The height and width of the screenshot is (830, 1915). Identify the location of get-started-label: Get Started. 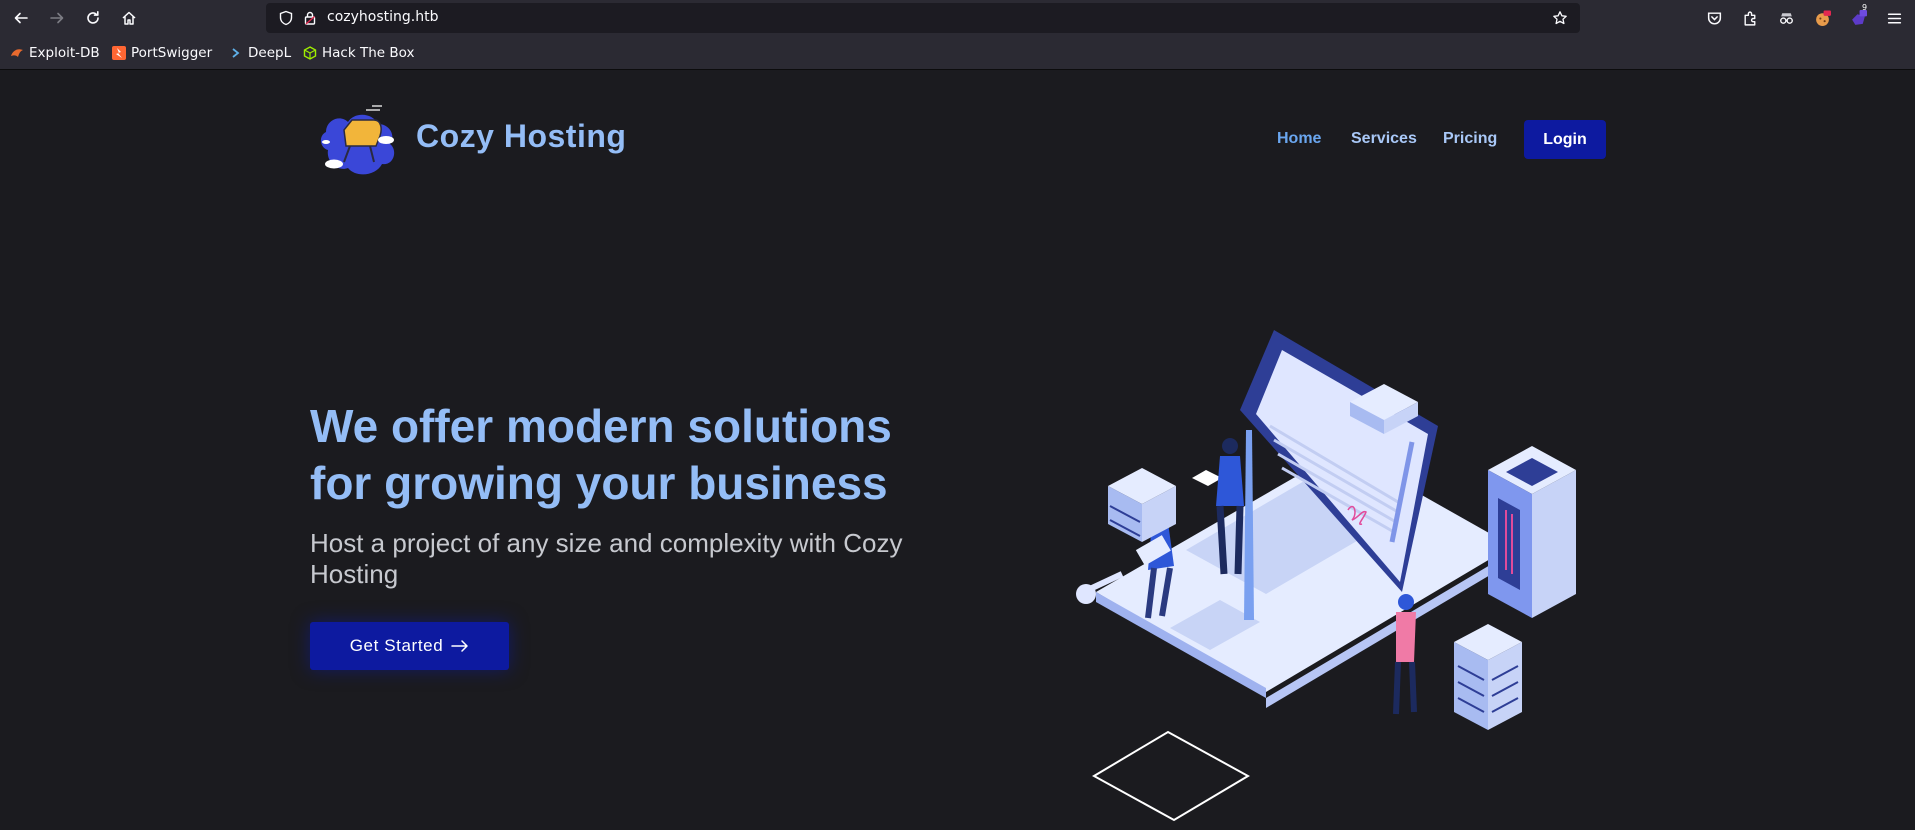
(396, 645).